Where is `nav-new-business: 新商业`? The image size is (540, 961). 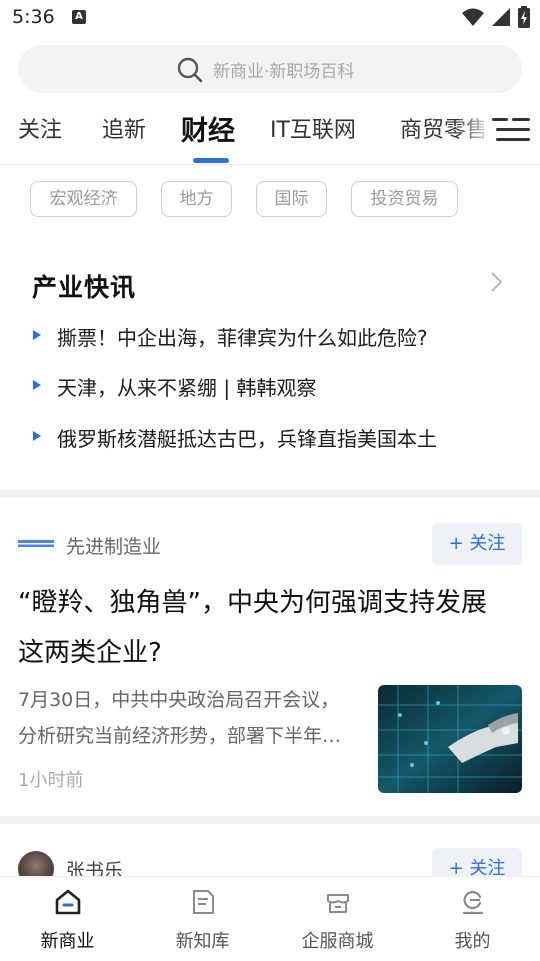 nav-new-business: 新商业 is located at coordinates (67, 919).